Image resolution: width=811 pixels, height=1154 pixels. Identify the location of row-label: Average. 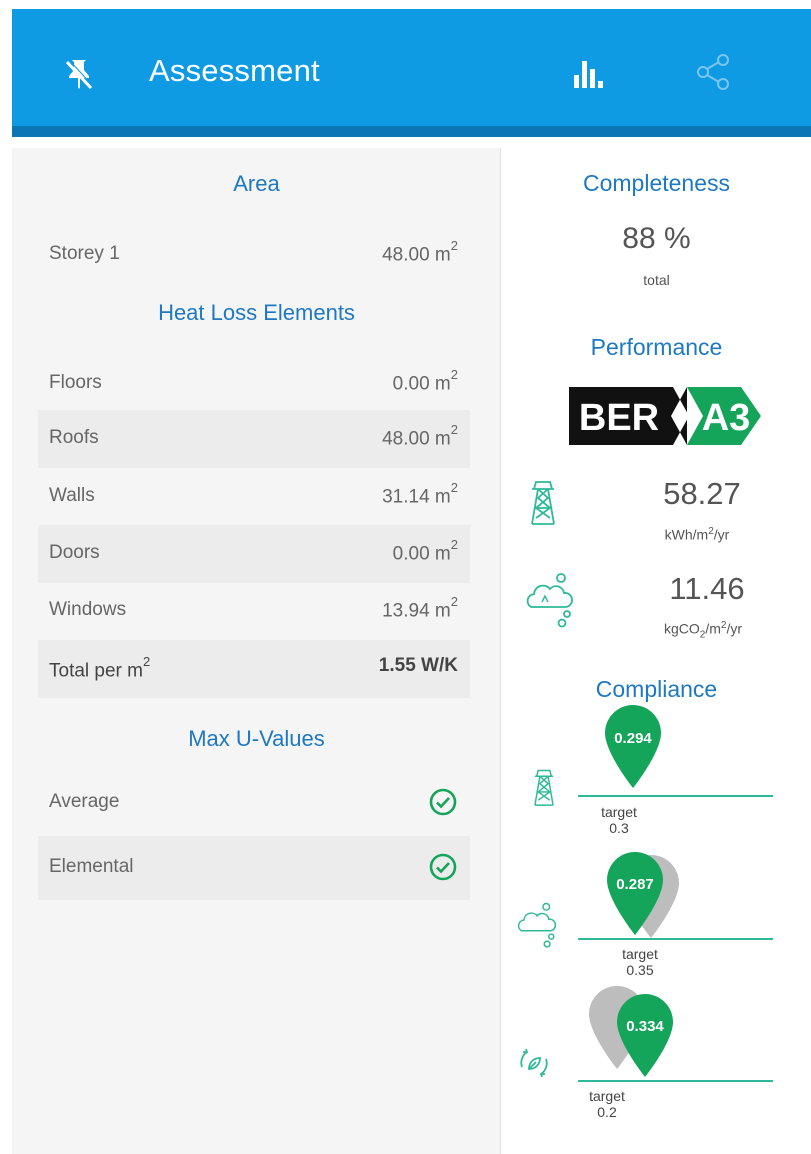
(84, 801).